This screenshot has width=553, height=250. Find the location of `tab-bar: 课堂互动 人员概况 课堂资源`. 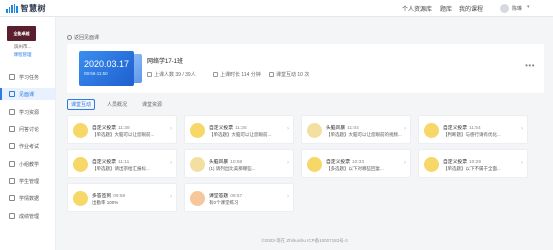

tab-bar: 课堂互动 人员概况 课堂资源 is located at coordinates (120, 104).